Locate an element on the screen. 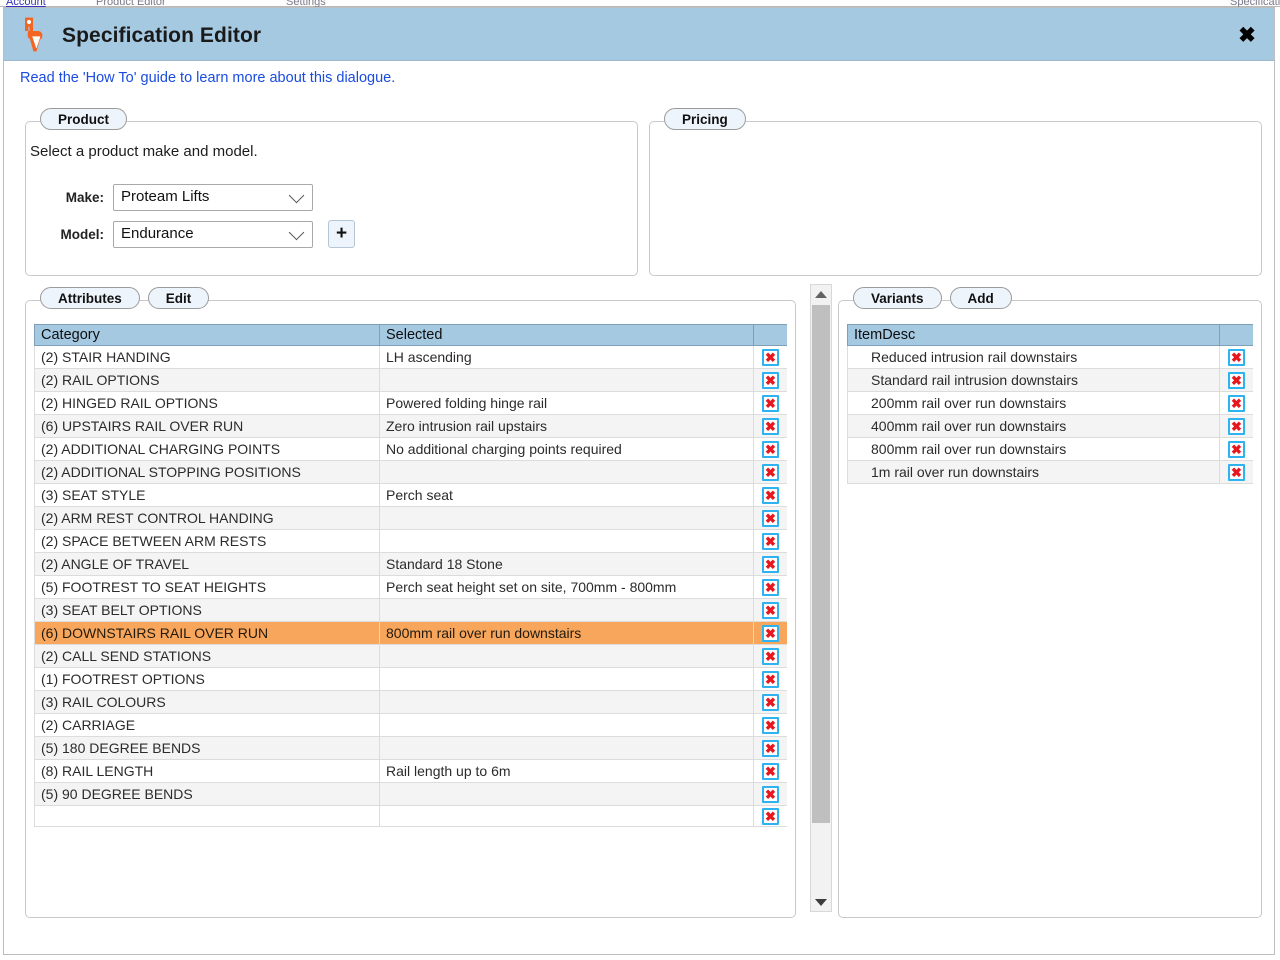 The image size is (1280, 960). attribute-selected-cell is located at coordinates (566, 541).